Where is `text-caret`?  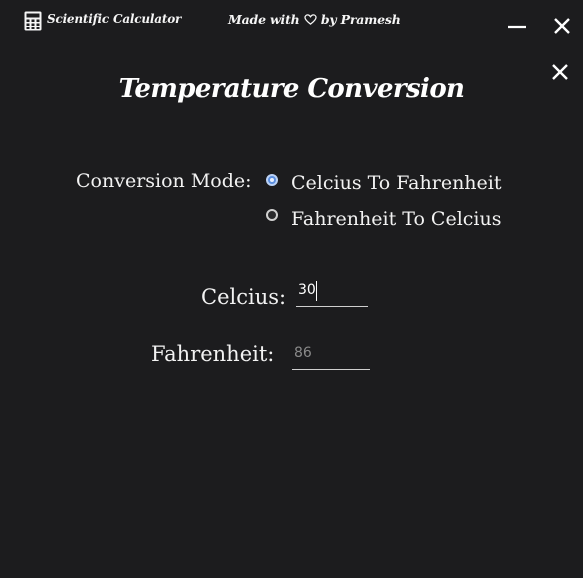 text-caret is located at coordinates (316, 291).